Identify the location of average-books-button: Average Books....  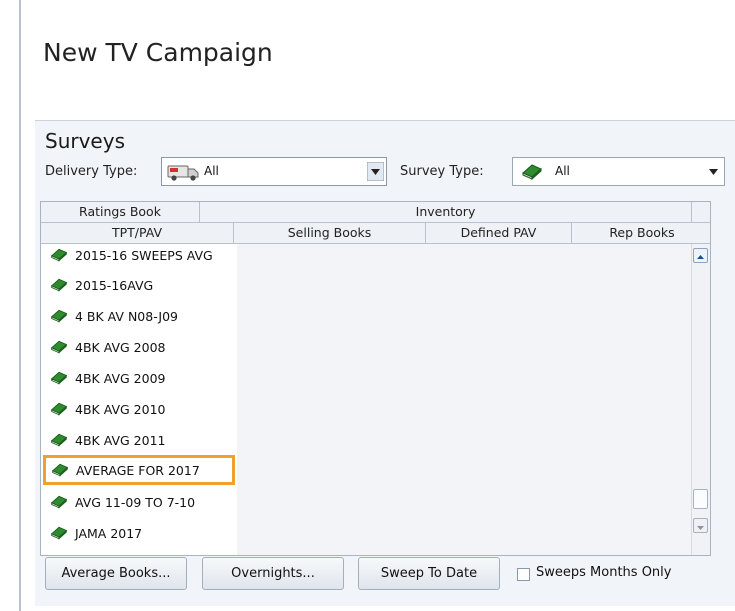
(116, 573).